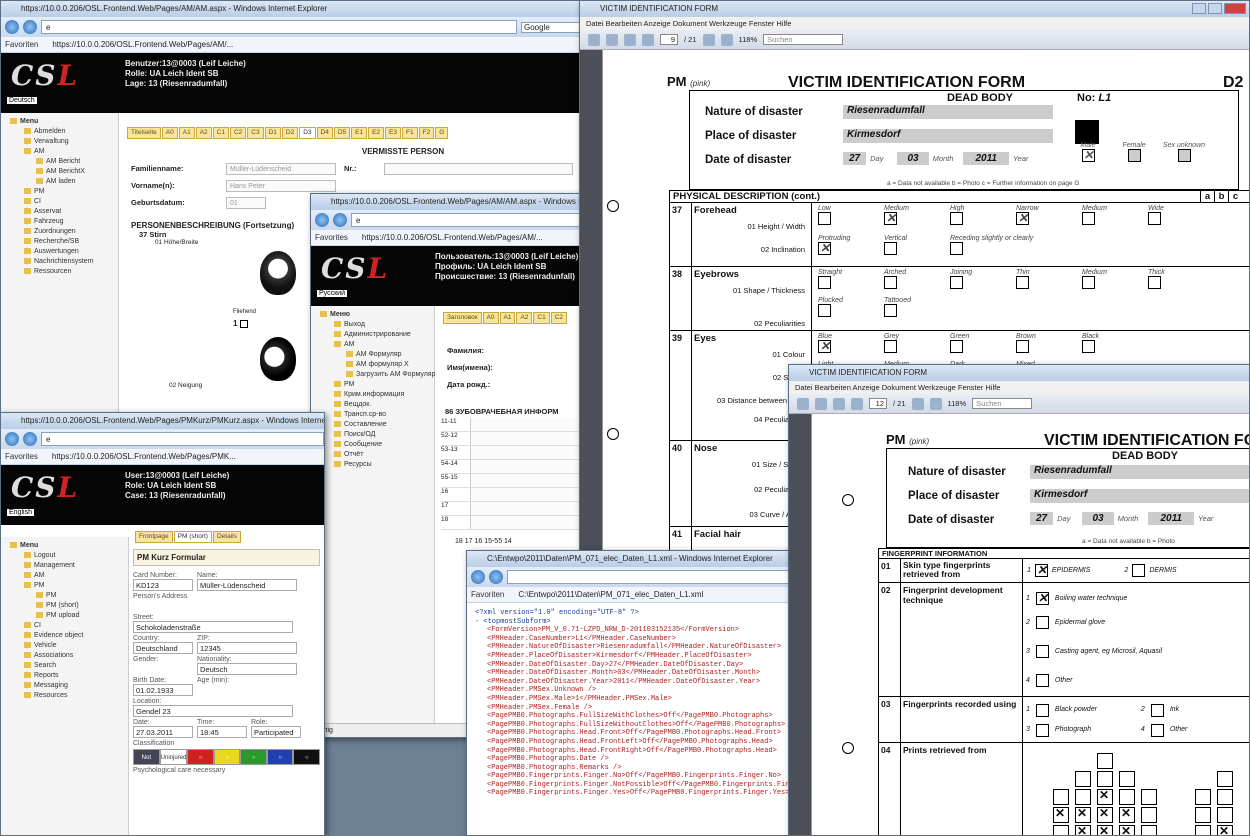  I want to click on sidebar-item: Вещдок., so click(372, 405).